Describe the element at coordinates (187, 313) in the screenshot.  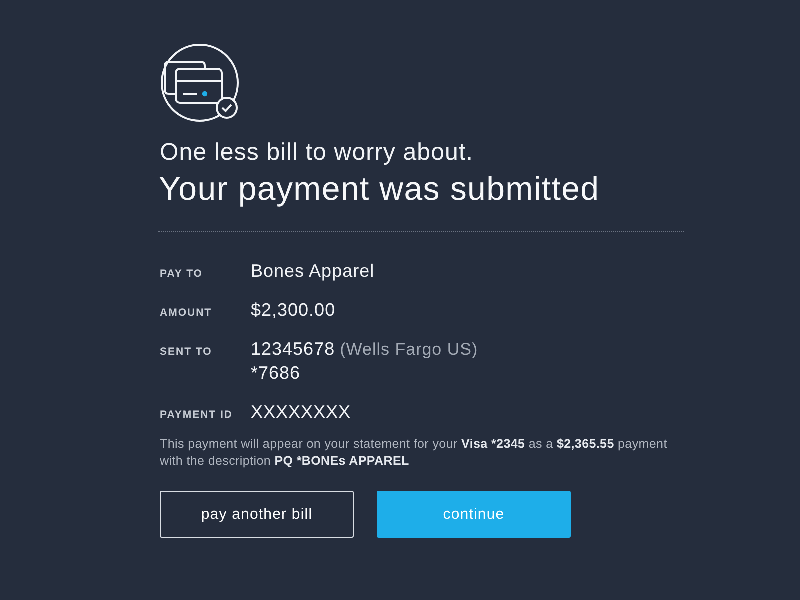
I see `detail-label: AMOUNT` at that location.